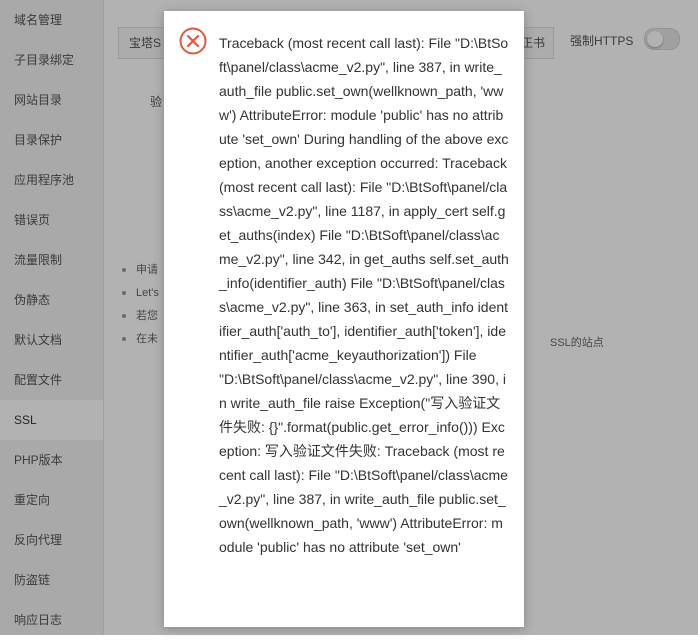  What do you see at coordinates (193, 41) in the screenshot?
I see `error-circle-x-icon` at bounding box center [193, 41].